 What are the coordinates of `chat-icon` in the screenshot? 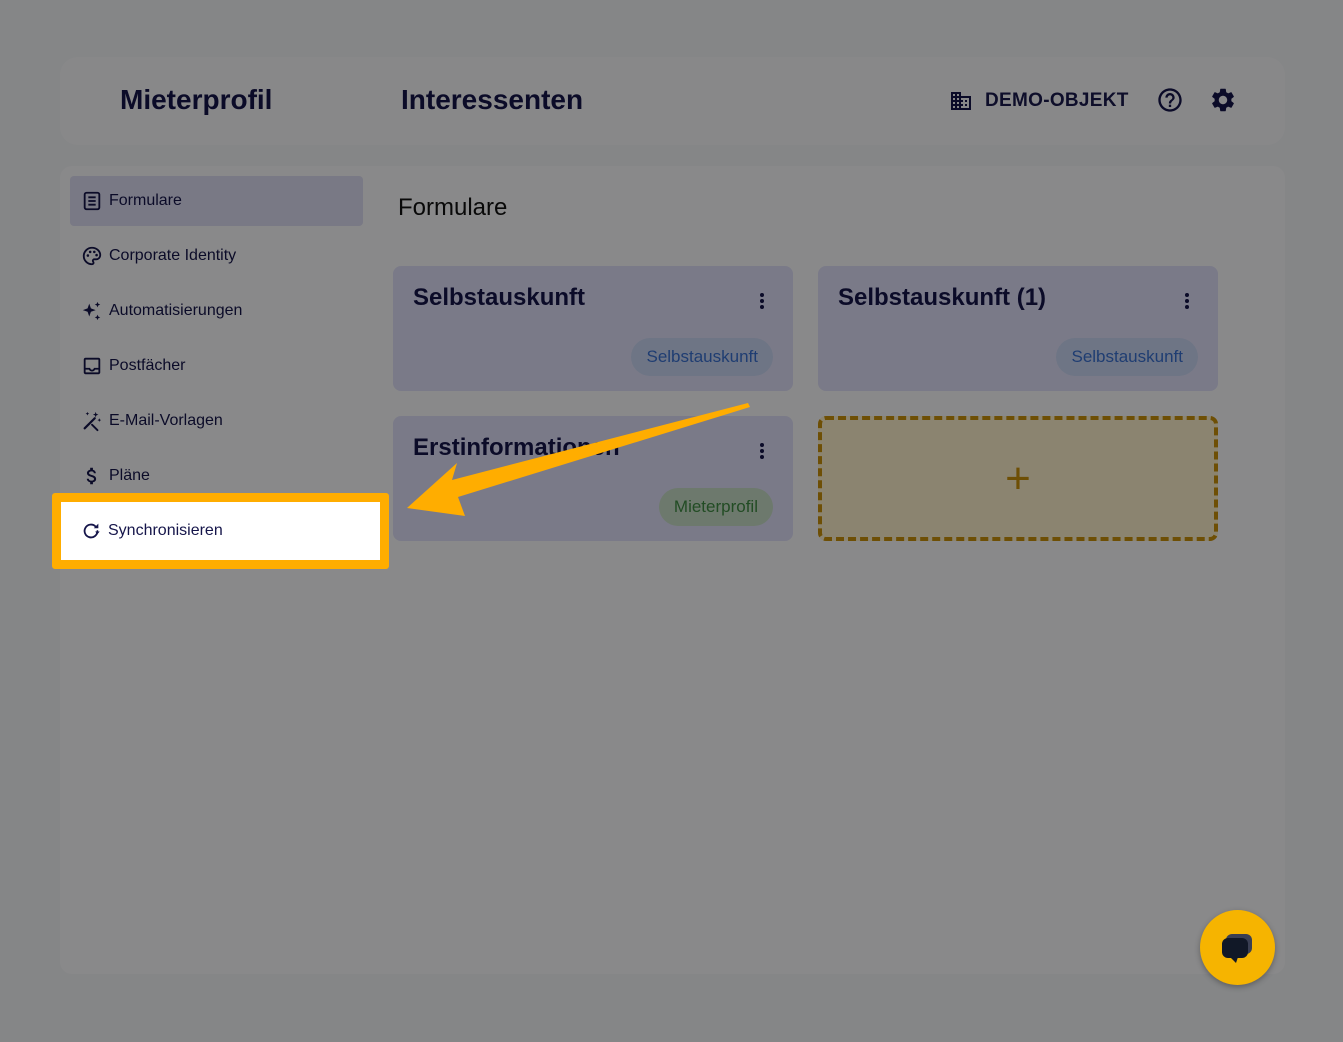 It's located at (1236, 948).